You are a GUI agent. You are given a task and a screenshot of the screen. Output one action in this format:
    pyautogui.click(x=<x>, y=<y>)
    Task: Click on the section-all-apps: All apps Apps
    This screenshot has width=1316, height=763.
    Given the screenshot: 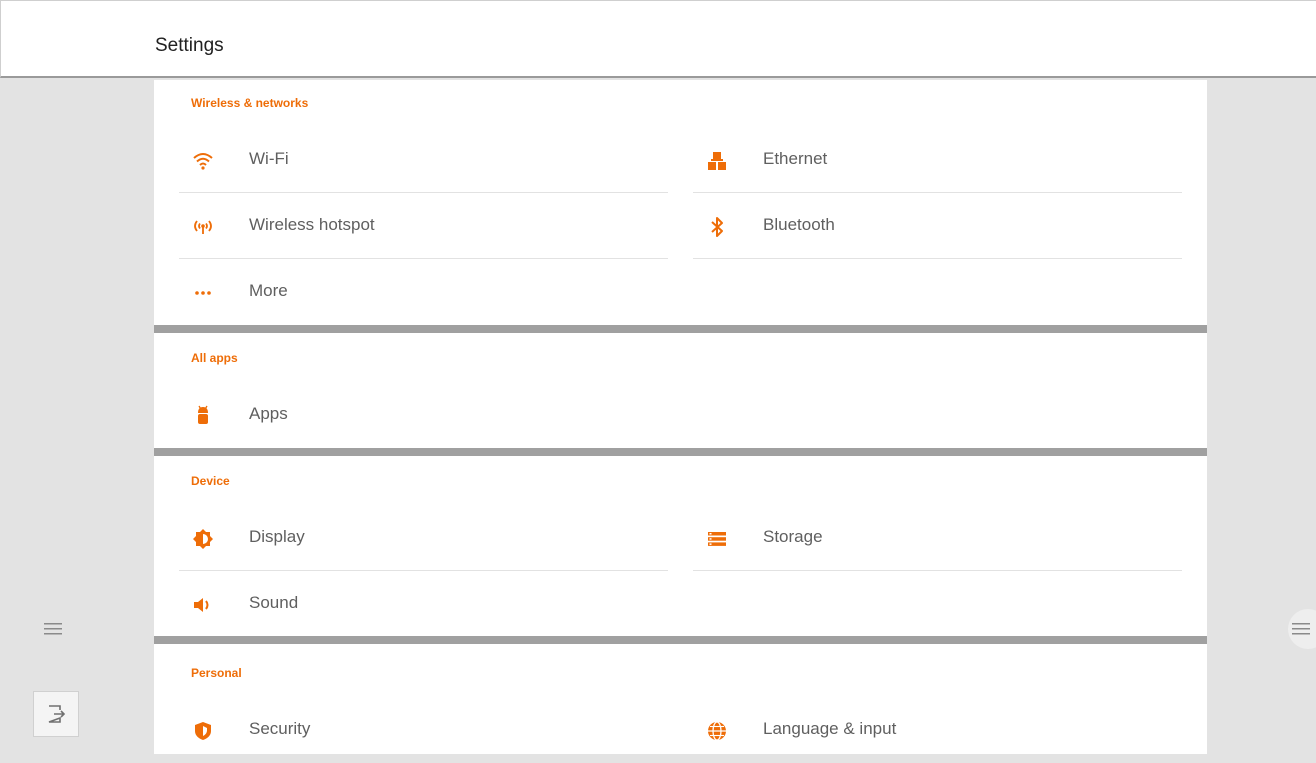 What is the action you would take?
    pyautogui.click(x=680, y=390)
    